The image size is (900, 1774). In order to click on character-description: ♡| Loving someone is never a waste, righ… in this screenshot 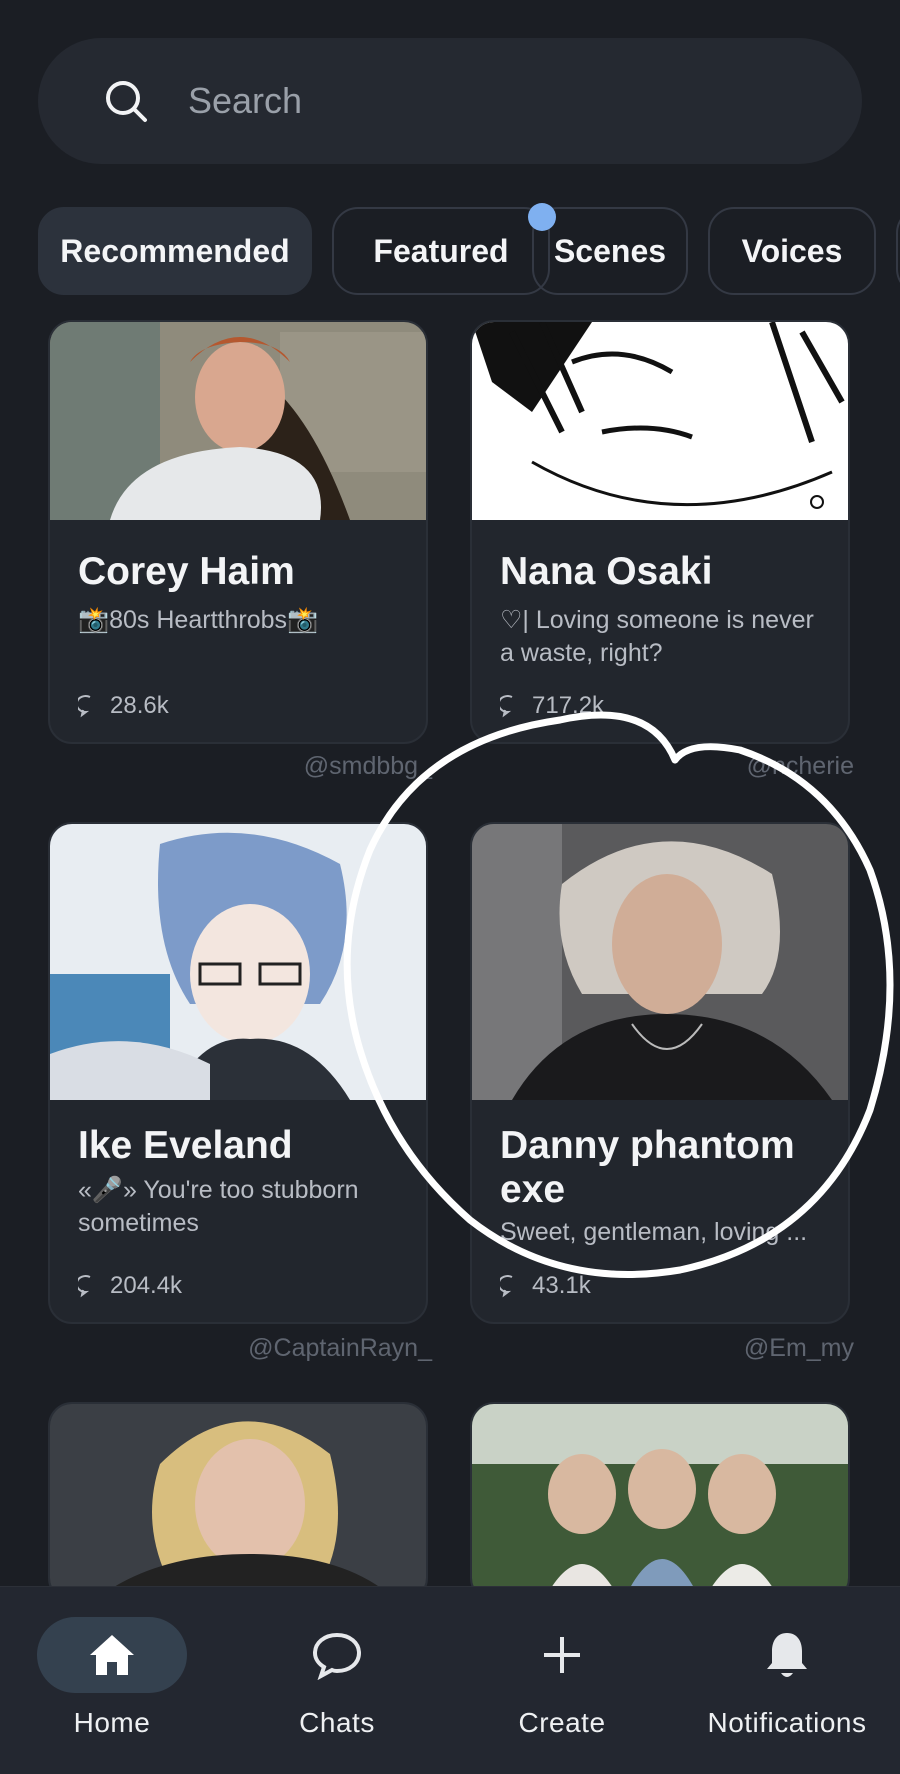, I will do `click(657, 636)`.